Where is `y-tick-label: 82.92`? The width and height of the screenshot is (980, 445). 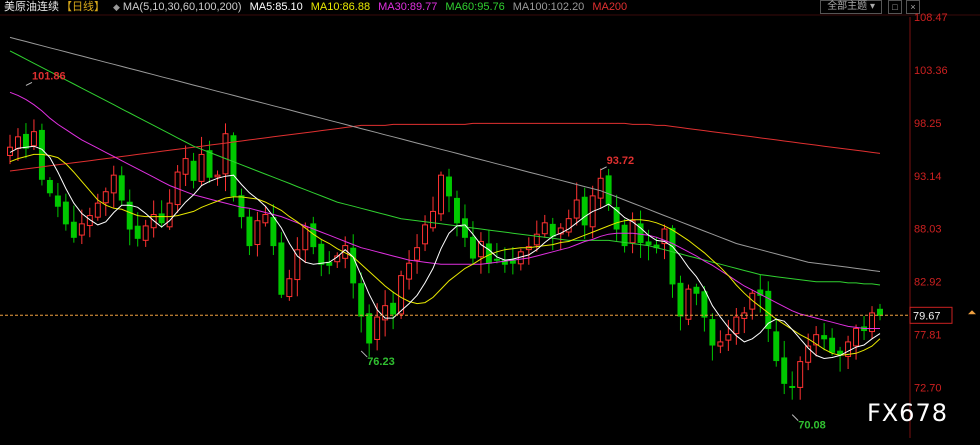 y-tick-label: 82.92 is located at coordinates (928, 283).